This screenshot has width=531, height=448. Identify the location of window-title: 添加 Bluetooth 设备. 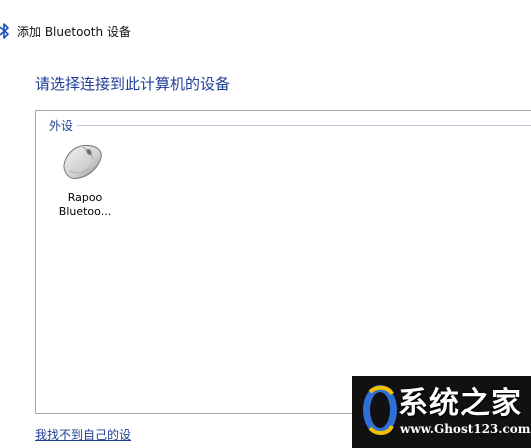
(74, 32).